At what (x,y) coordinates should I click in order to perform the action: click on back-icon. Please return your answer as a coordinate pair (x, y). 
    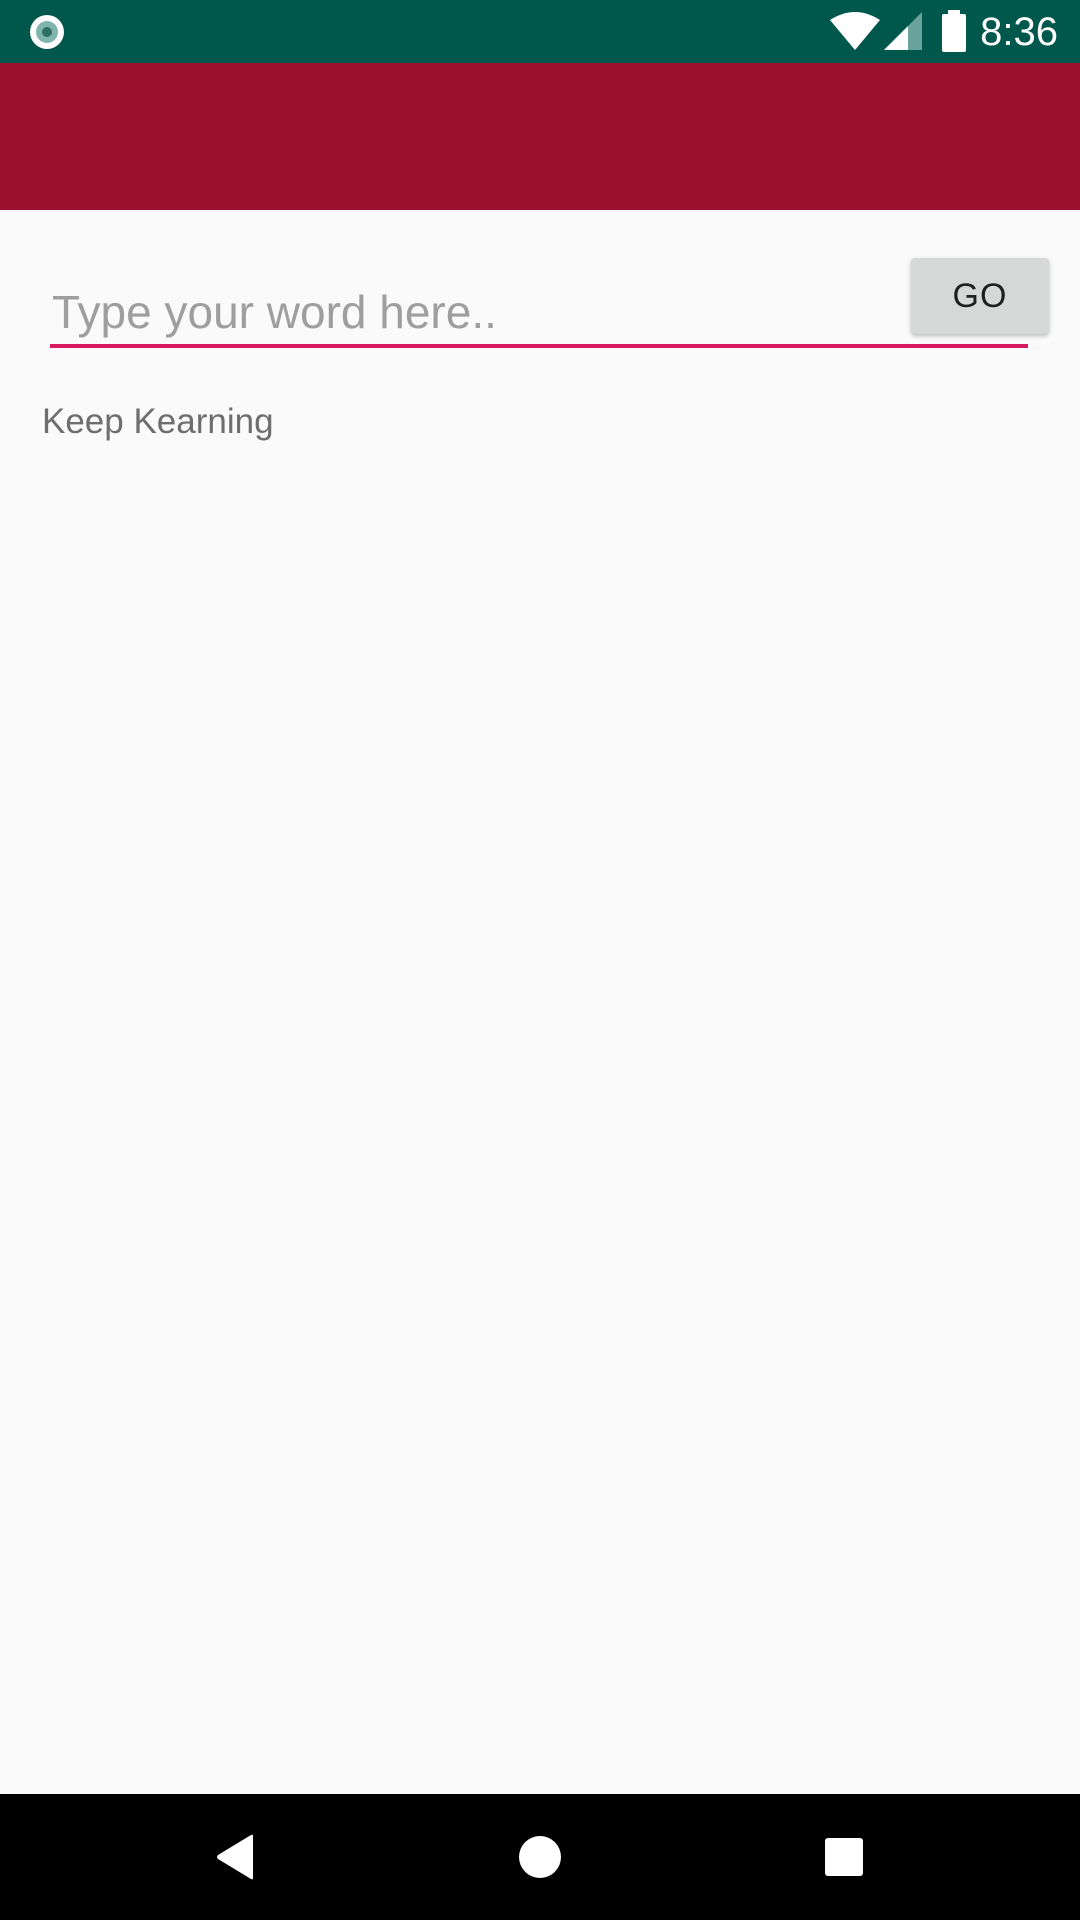
    Looking at the image, I should click on (235, 1857).